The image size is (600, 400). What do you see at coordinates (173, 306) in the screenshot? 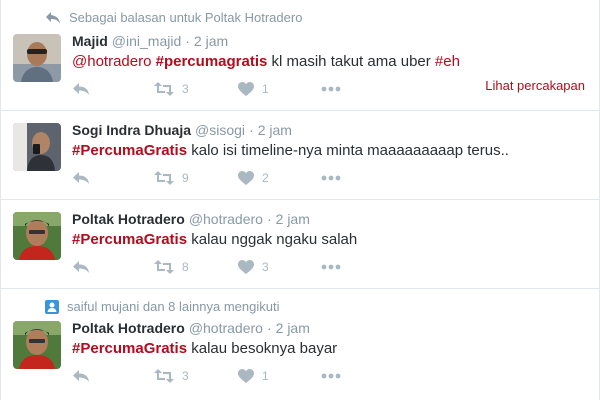
I see `context-text: saiful mujani dan 8 lainnya mengikuti` at bounding box center [173, 306].